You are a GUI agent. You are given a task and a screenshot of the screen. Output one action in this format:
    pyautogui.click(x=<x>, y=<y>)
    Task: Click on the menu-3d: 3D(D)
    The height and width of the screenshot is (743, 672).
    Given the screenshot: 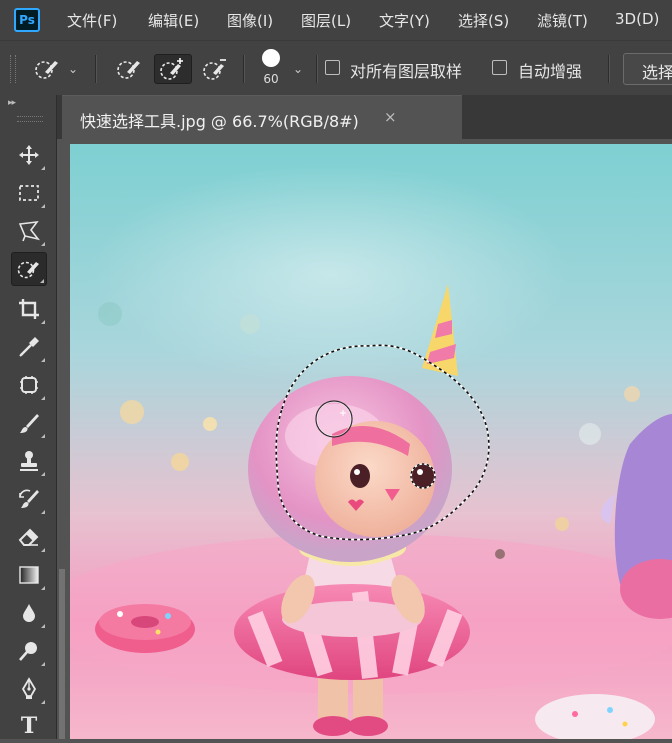 What is the action you would take?
    pyautogui.click(x=637, y=19)
    